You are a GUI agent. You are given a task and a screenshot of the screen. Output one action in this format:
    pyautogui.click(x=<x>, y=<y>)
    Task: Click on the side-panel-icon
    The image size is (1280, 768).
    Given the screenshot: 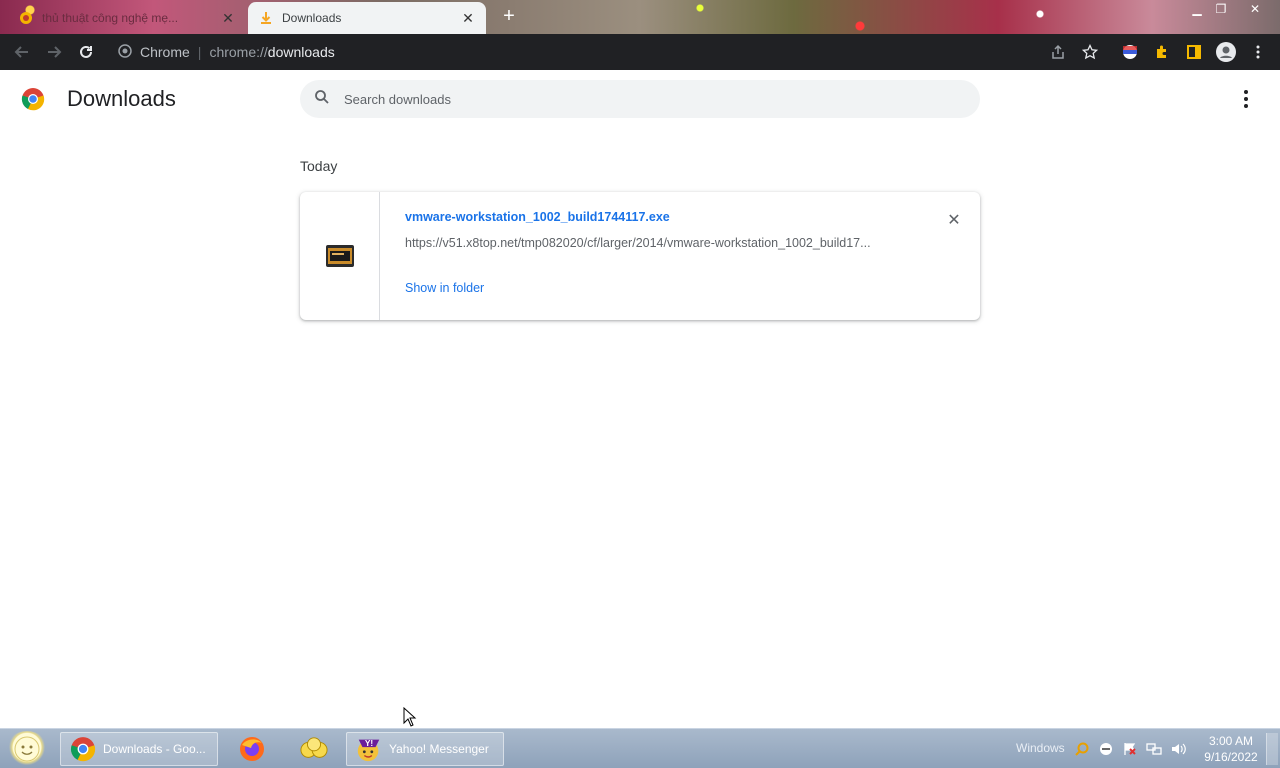 What is the action you would take?
    pyautogui.click(x=1194, y=52)
    